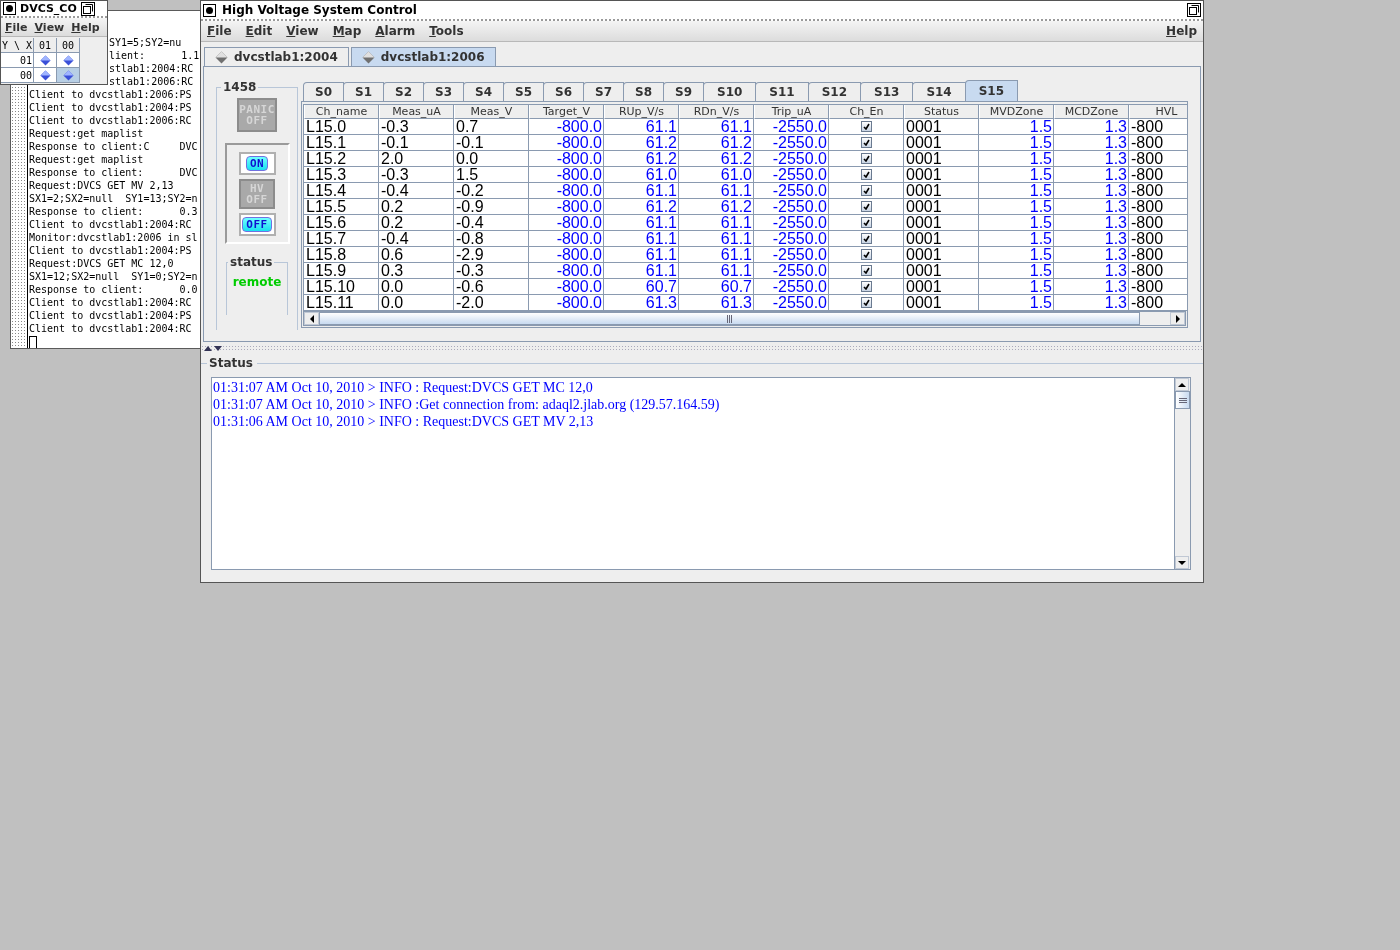 The height and width of the screenshot is (950, 1400). Describe the element at coordinates (791, 112) in the screenshot. I see `column-header: Trip_uA` at that location.